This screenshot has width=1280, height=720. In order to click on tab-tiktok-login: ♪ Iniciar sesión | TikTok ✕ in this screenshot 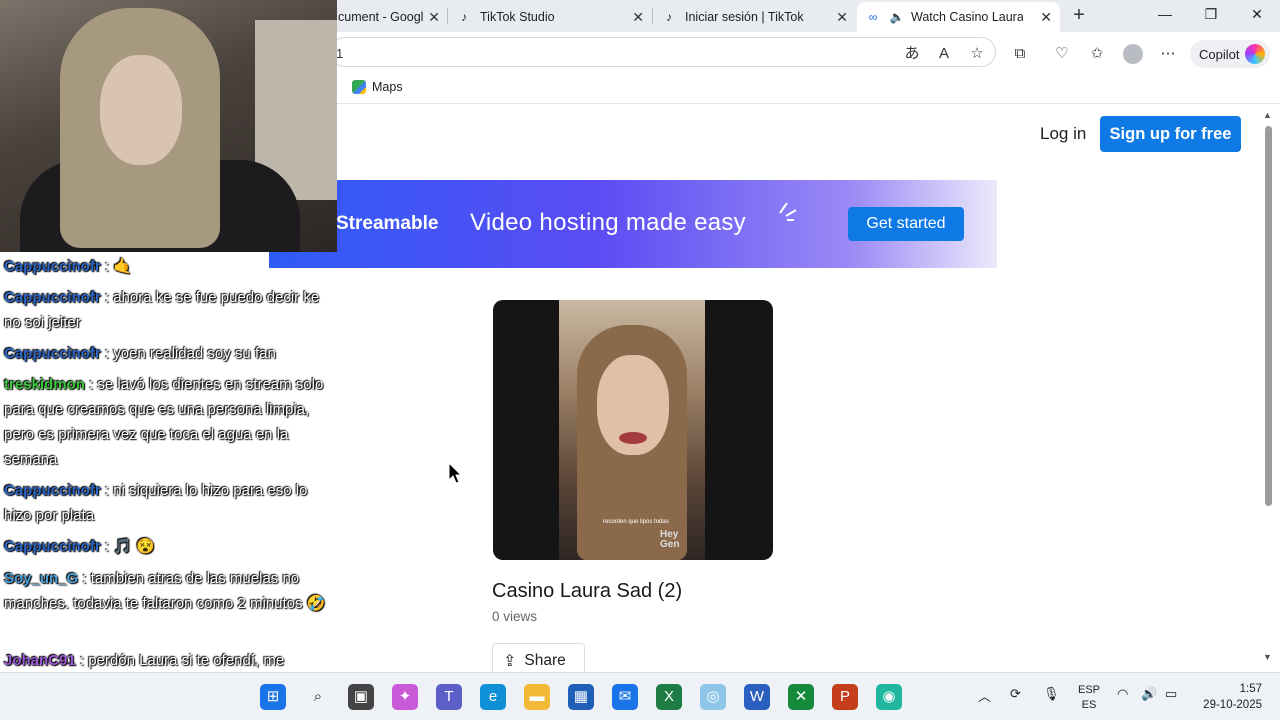, I will do `click(754, 17)`.